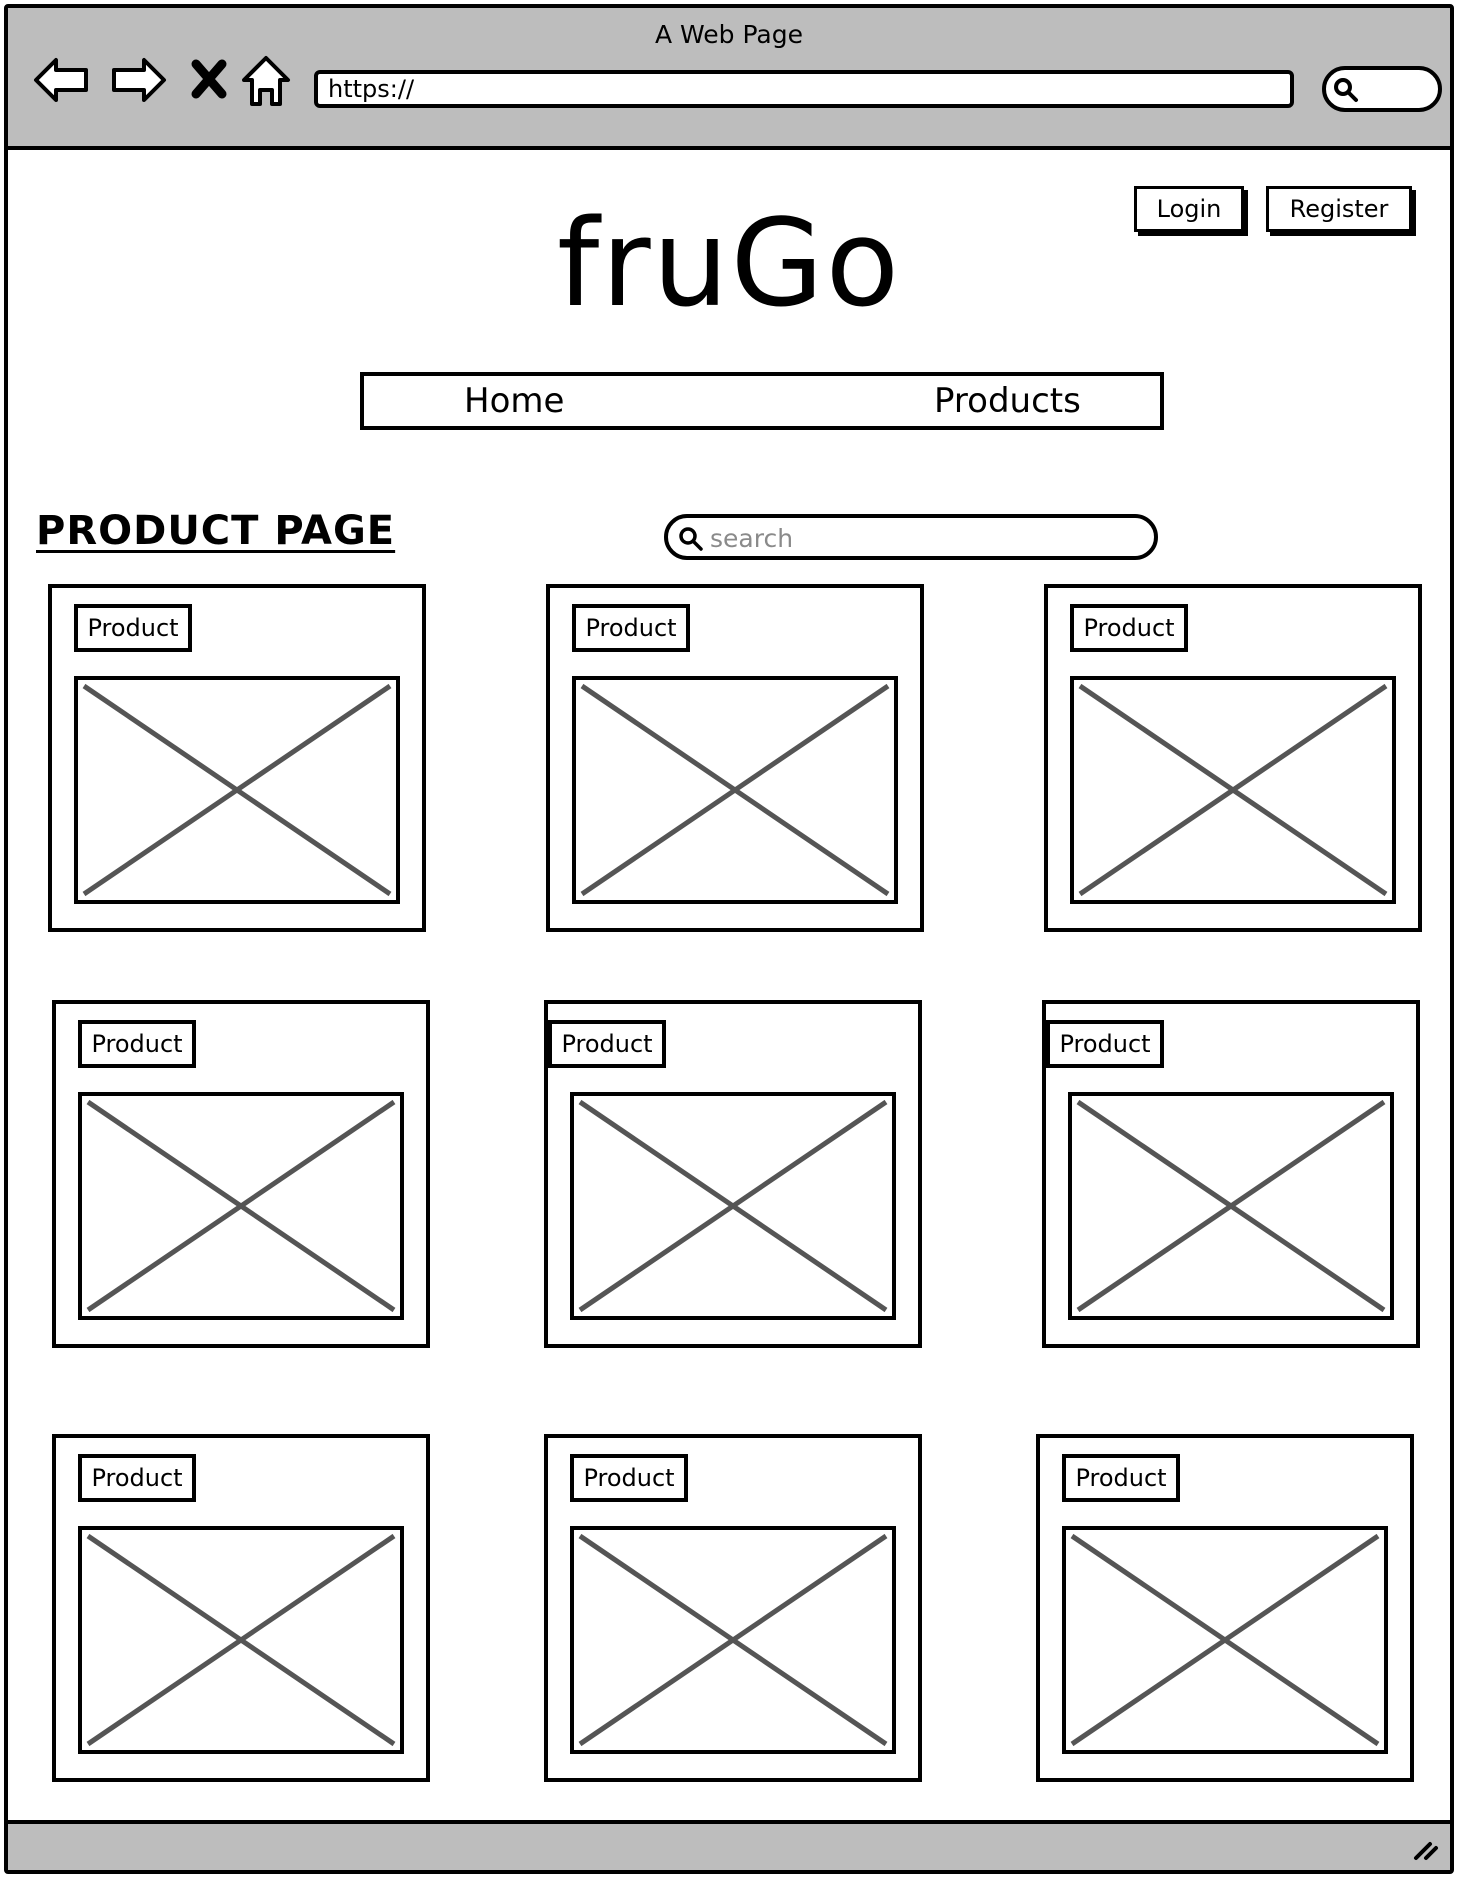 The height and width of the screenshot is (1880, 1462). I want to click on back-arrow-icon, so click(62, 80).